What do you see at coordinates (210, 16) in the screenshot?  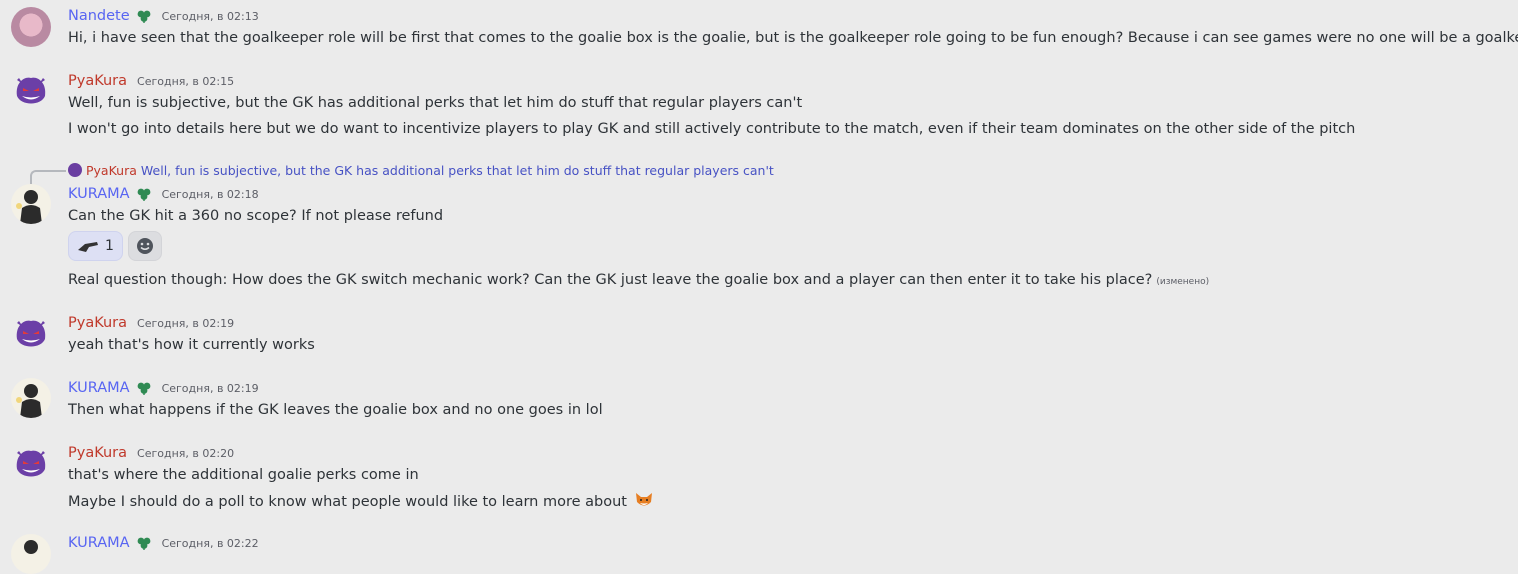 I see `timestamp: Сегодня, в 02:13` at bounding box center [210, 16].